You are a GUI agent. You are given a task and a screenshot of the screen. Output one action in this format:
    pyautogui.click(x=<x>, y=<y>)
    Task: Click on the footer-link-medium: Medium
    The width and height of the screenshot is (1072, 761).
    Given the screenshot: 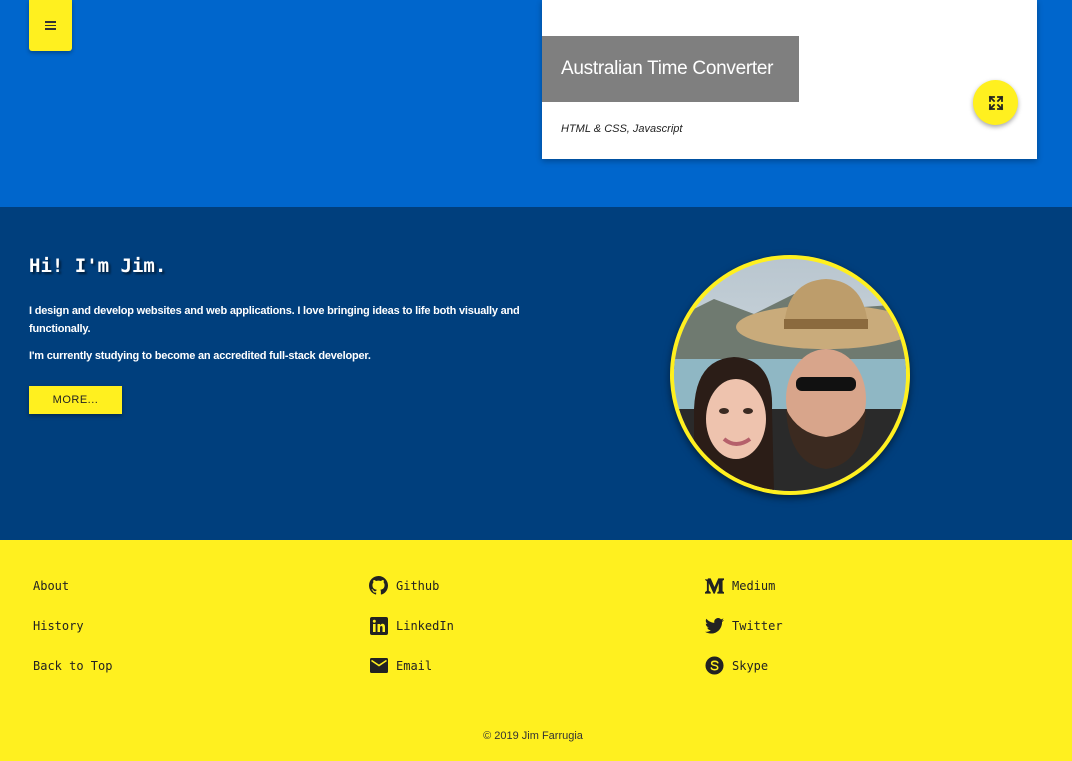 What is the action you would take?
    pyautogui.click(x=740, y=585)
    